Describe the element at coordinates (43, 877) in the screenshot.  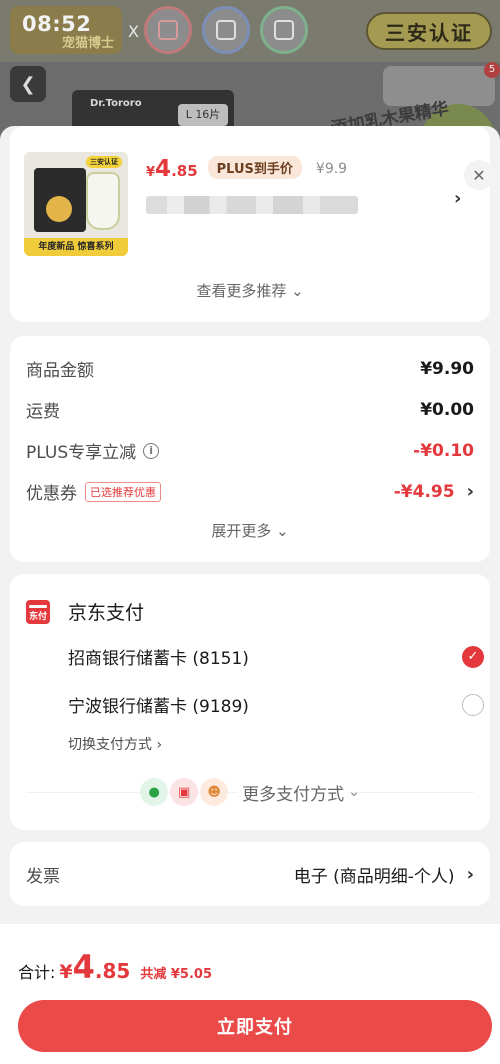
I see `invoice-label: 发票` at that location.